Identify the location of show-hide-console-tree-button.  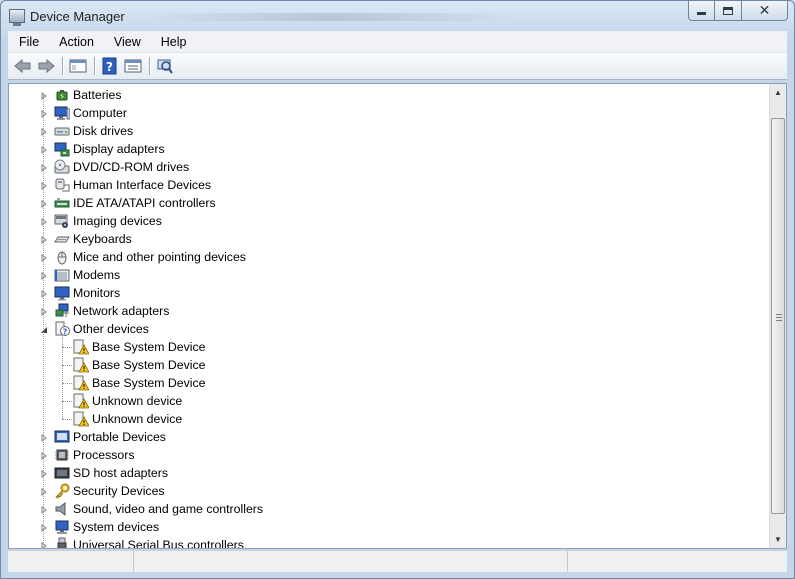
(78, 66).